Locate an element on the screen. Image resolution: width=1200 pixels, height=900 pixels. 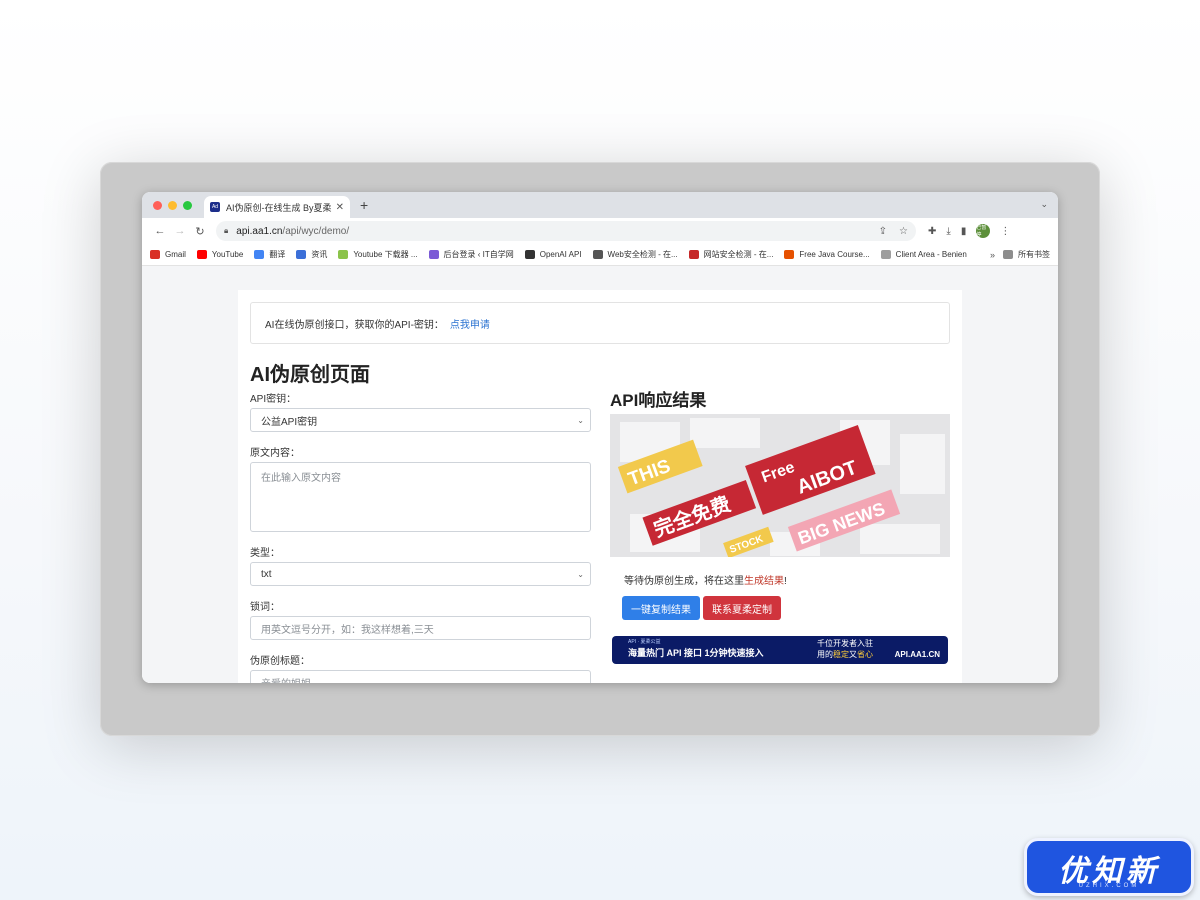
result-status: 等待伪原创生成，将在这里生成结果! is located at coordinates (705, 579).